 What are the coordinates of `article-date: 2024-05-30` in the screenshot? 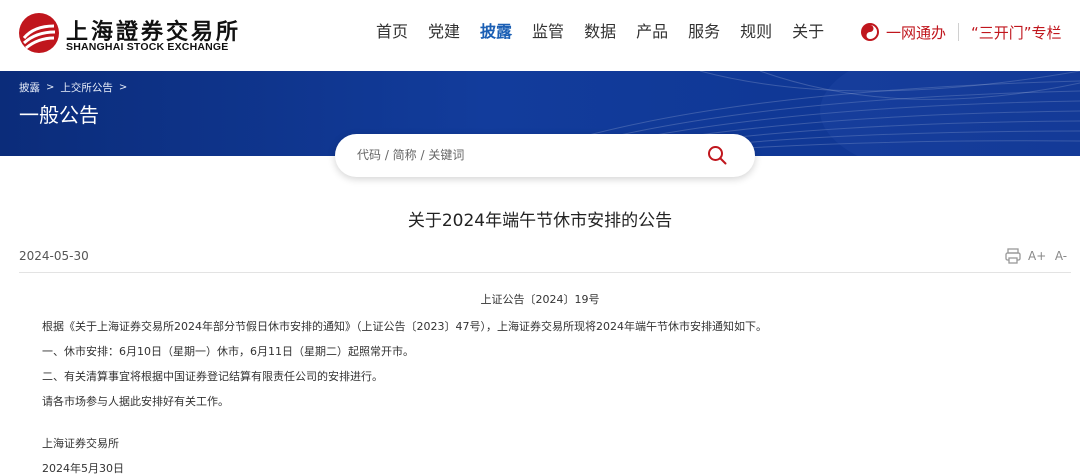 It's located at (54, 256).